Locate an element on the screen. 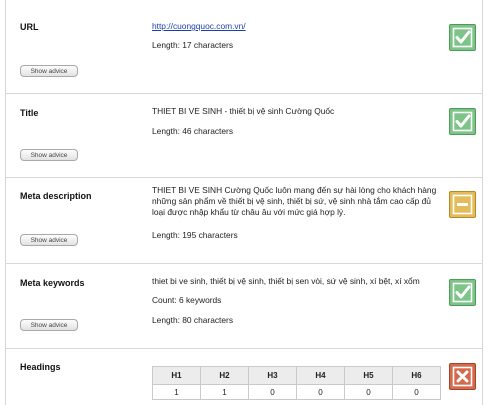 The image size is (490, 405). heading-h4-count: 0 is located at coordinates (320, 392).